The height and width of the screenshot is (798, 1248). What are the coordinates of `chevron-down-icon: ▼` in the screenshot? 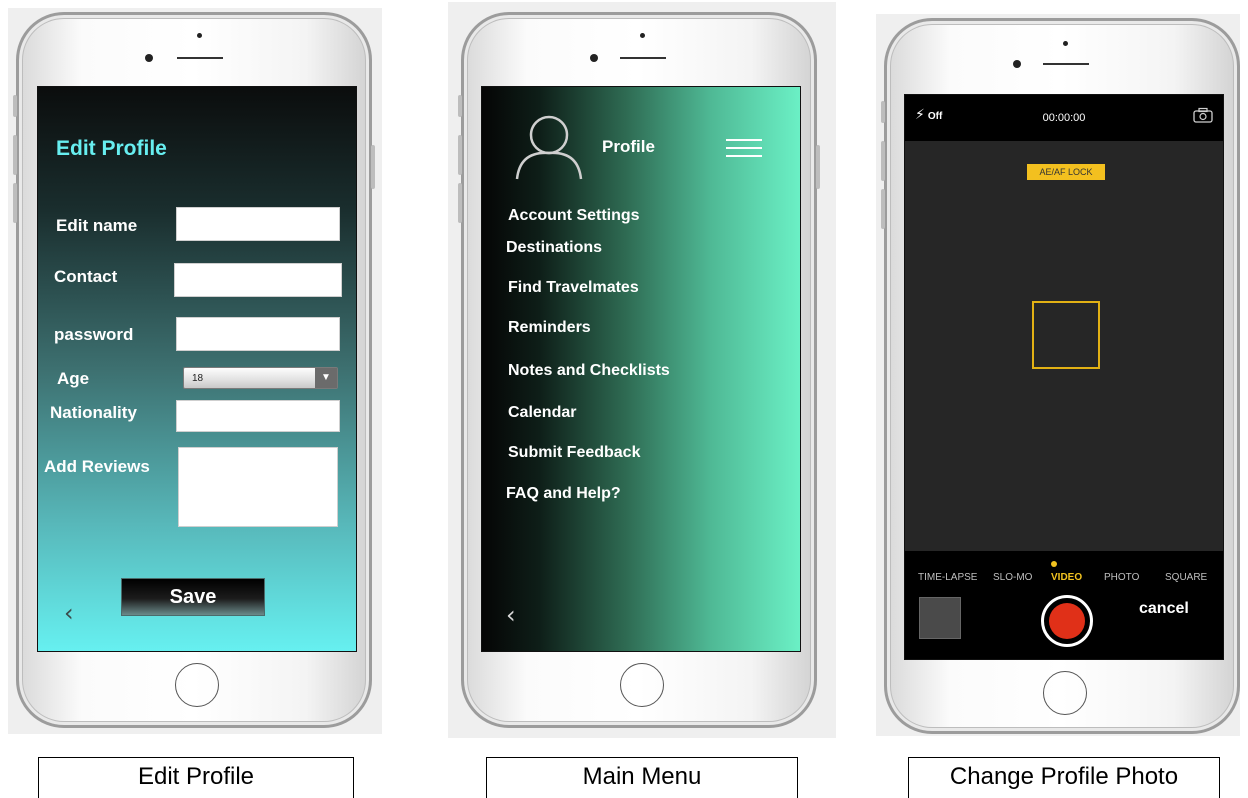 It's located at (326, 378).